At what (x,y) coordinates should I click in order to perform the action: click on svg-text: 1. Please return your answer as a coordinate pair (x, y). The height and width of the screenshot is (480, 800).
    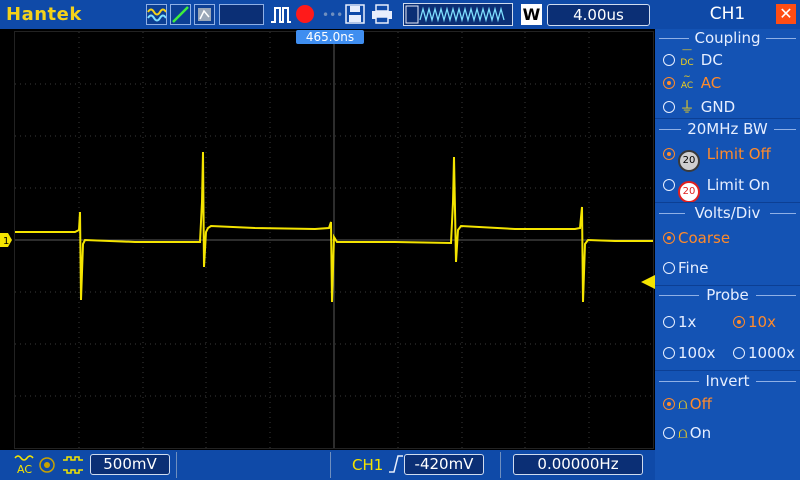
    Looking at the image, I should click on (6, 241).